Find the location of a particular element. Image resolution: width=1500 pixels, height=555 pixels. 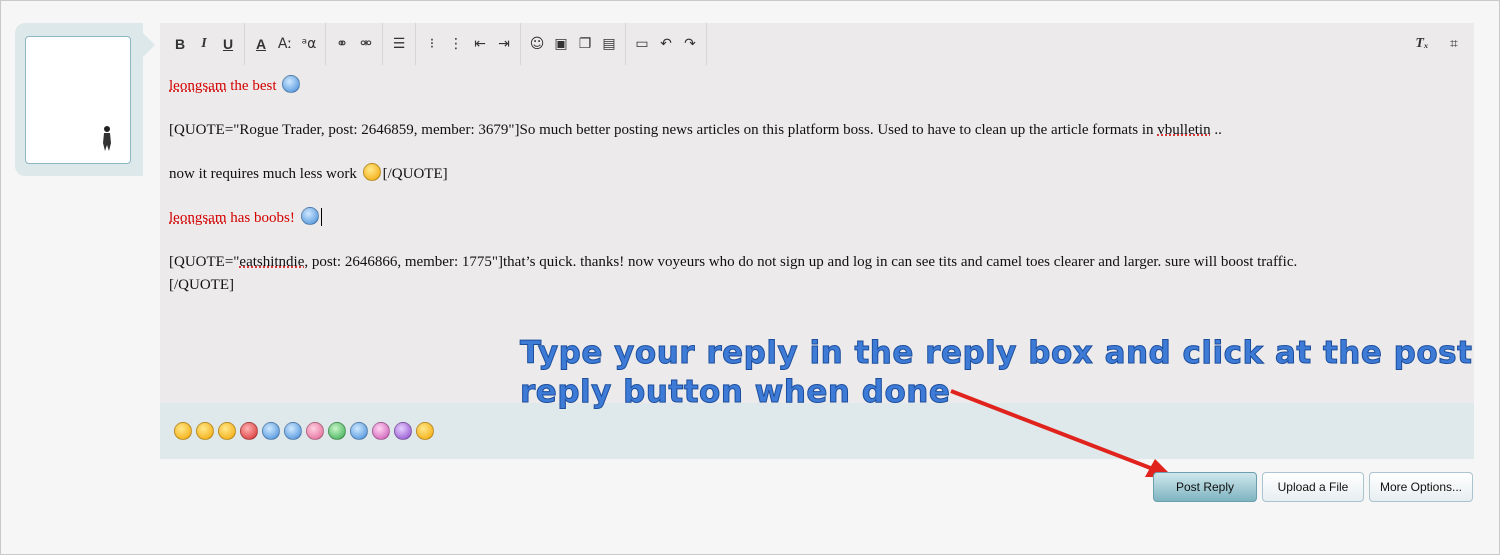

smile-icon is located at coordinates (183, 431).